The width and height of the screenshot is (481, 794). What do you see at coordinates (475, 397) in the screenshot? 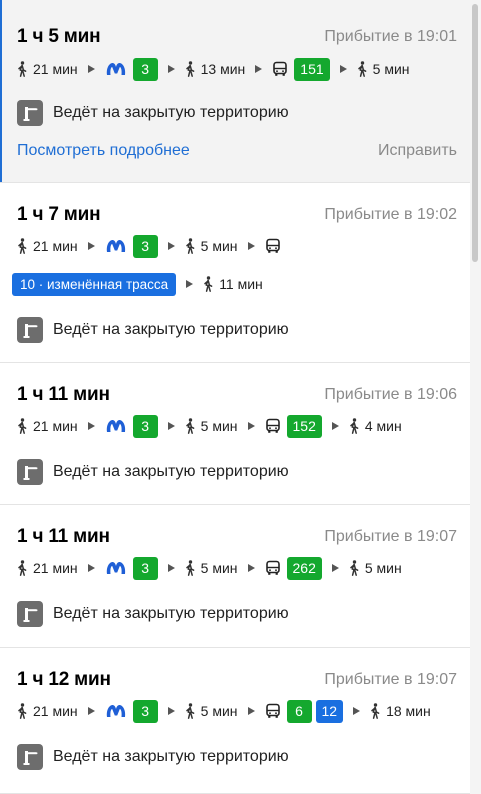
I see `scrollbar` at bounding box center [475, 397].